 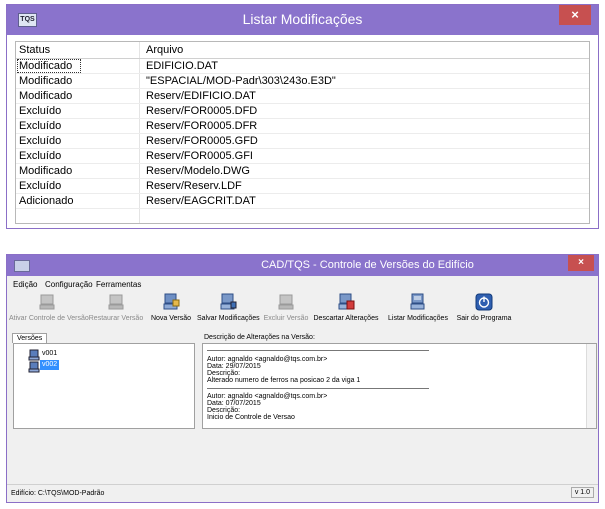 I want to click on toolbar-label: Sair do Programa, so click(x=484, y=318).